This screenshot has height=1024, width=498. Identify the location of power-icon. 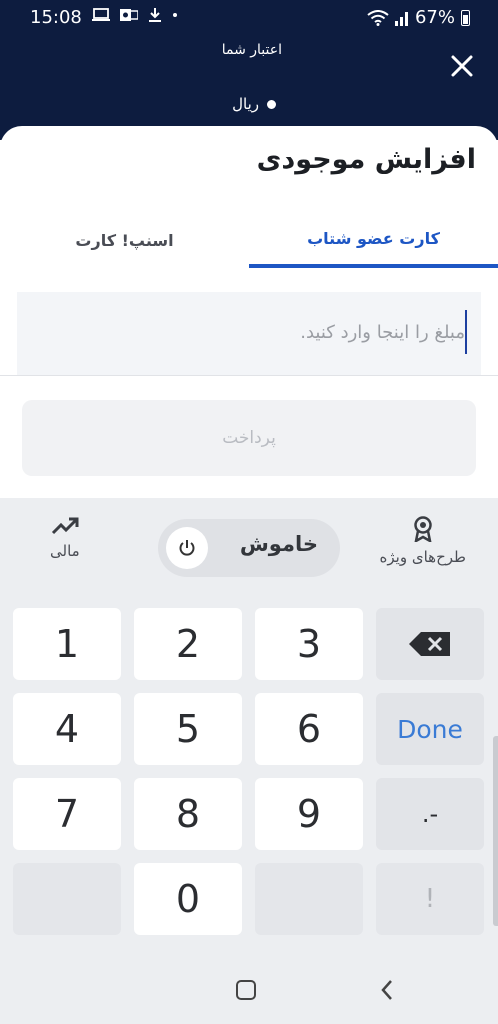
(187, 548).